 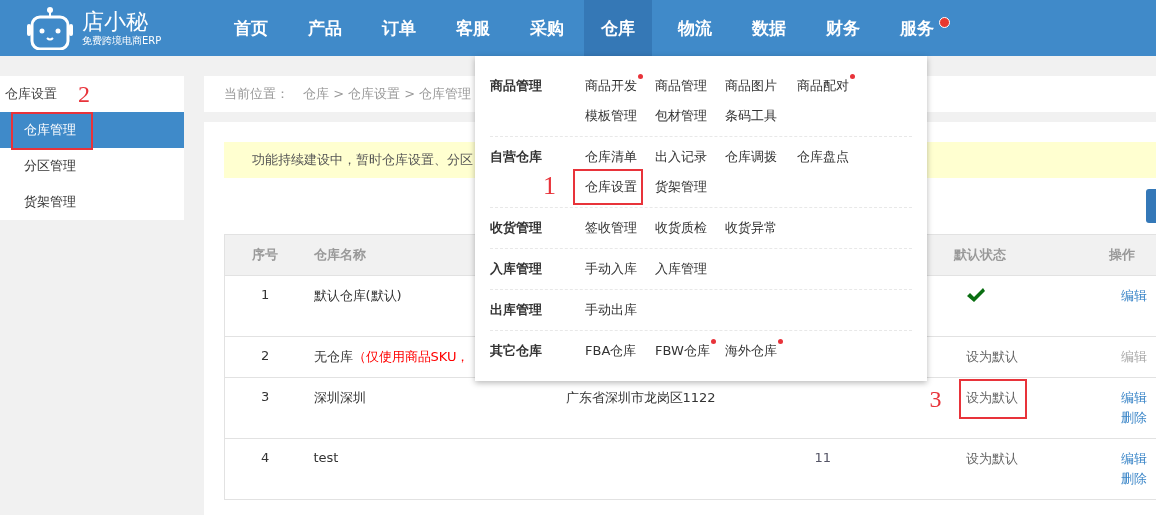 What do you see at coordinates (681, 86) in the screenshot?
I see `menu-item: 商品管理` at bounding box center [681, 86].